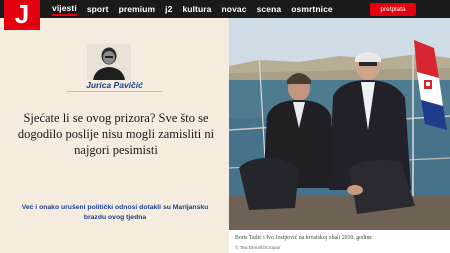 This screenshot has width=450, height=253. What do you see at coordinates (114, 91) in the screenshot?
I see `author-divider` at bounding box center [114, 91].